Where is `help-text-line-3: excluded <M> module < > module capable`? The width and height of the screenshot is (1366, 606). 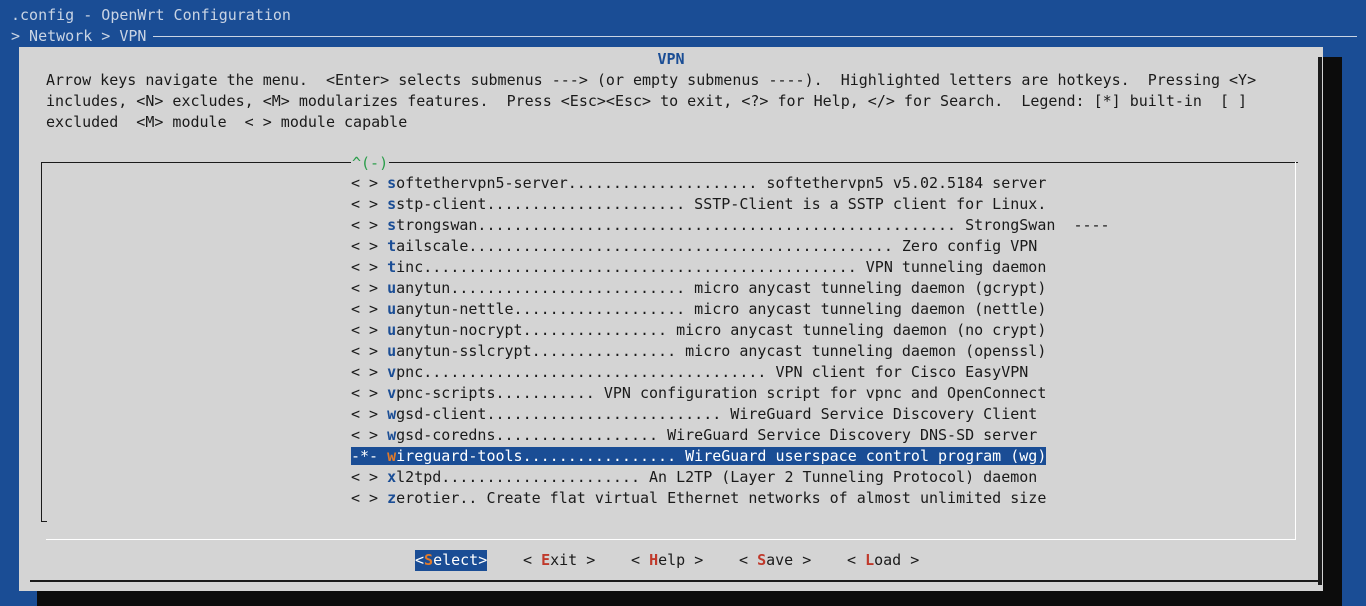 help-text-line-3: excluded <M> module < > module capable is located at coordinates (227, 122).